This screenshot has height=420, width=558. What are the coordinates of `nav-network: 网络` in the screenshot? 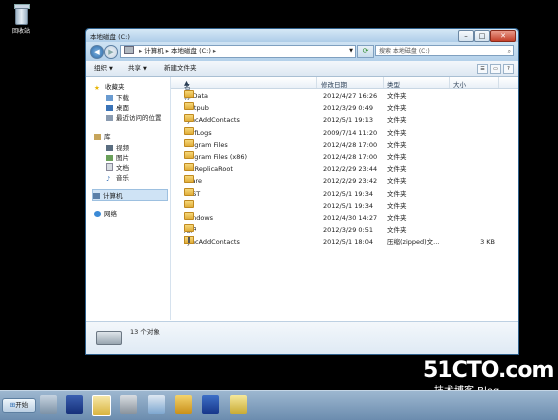 It's located at (105, 213).